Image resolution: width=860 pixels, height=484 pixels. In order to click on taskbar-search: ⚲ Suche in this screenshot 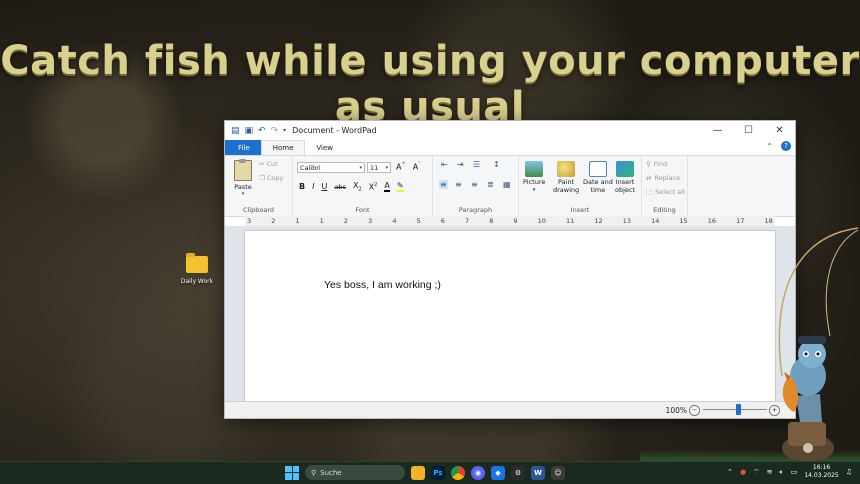, I will do `click(355, 472)`.